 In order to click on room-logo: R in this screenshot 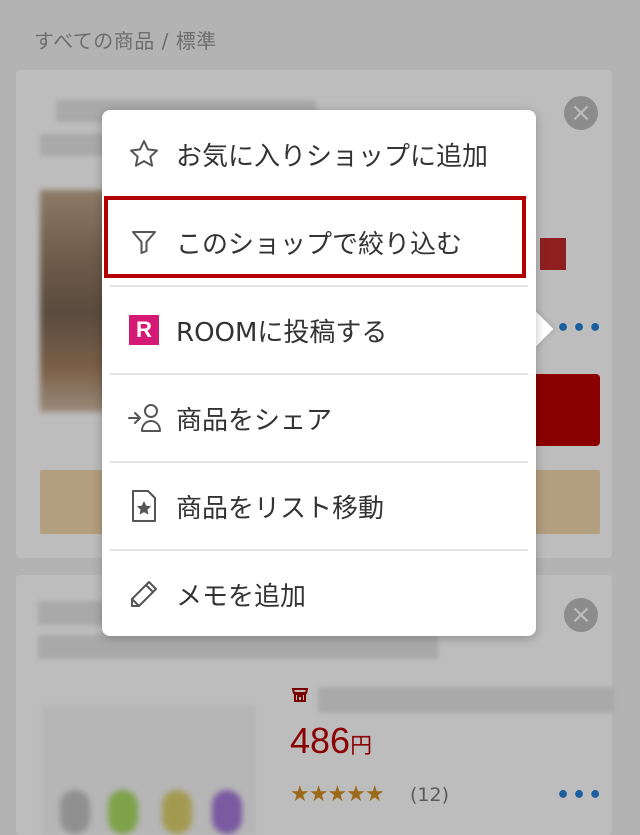, I will do `click(144, 330)`.